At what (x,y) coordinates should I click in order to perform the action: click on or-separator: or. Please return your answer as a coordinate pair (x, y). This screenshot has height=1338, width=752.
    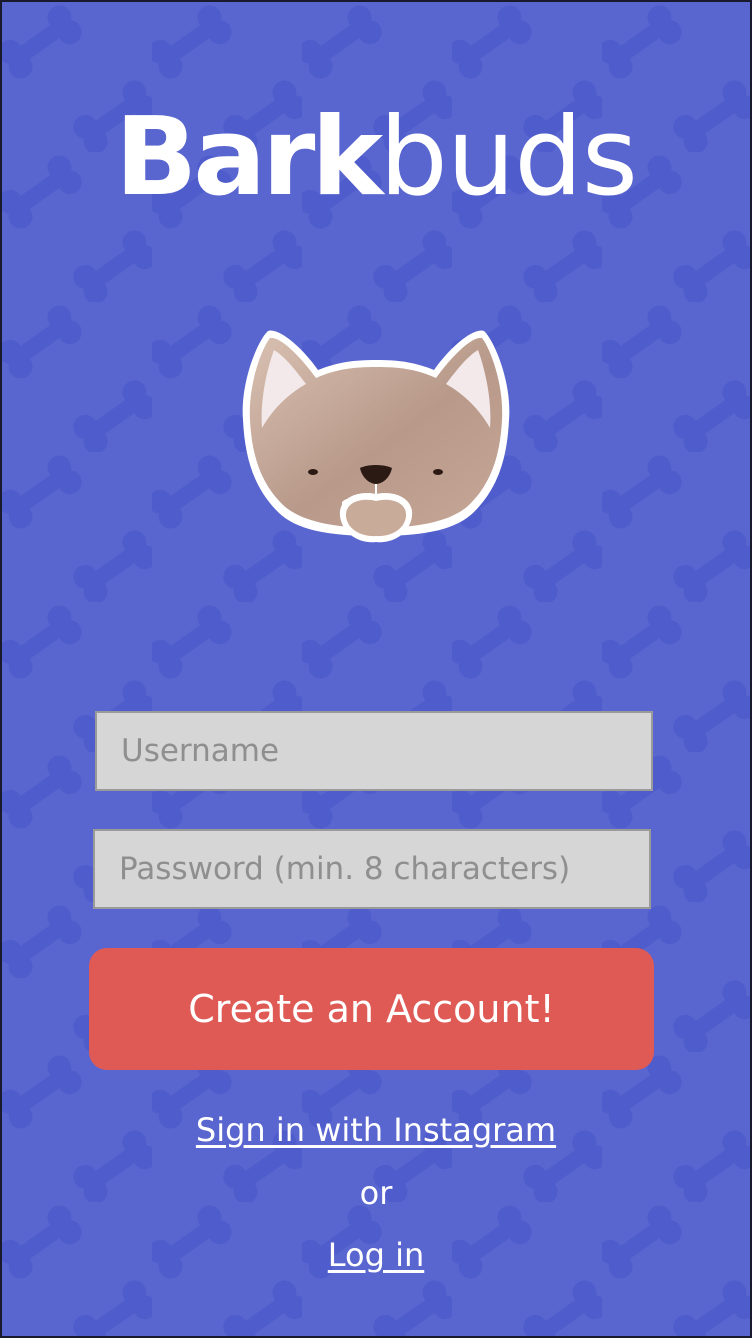
    Looking at the image, I should click on (376, 1193).